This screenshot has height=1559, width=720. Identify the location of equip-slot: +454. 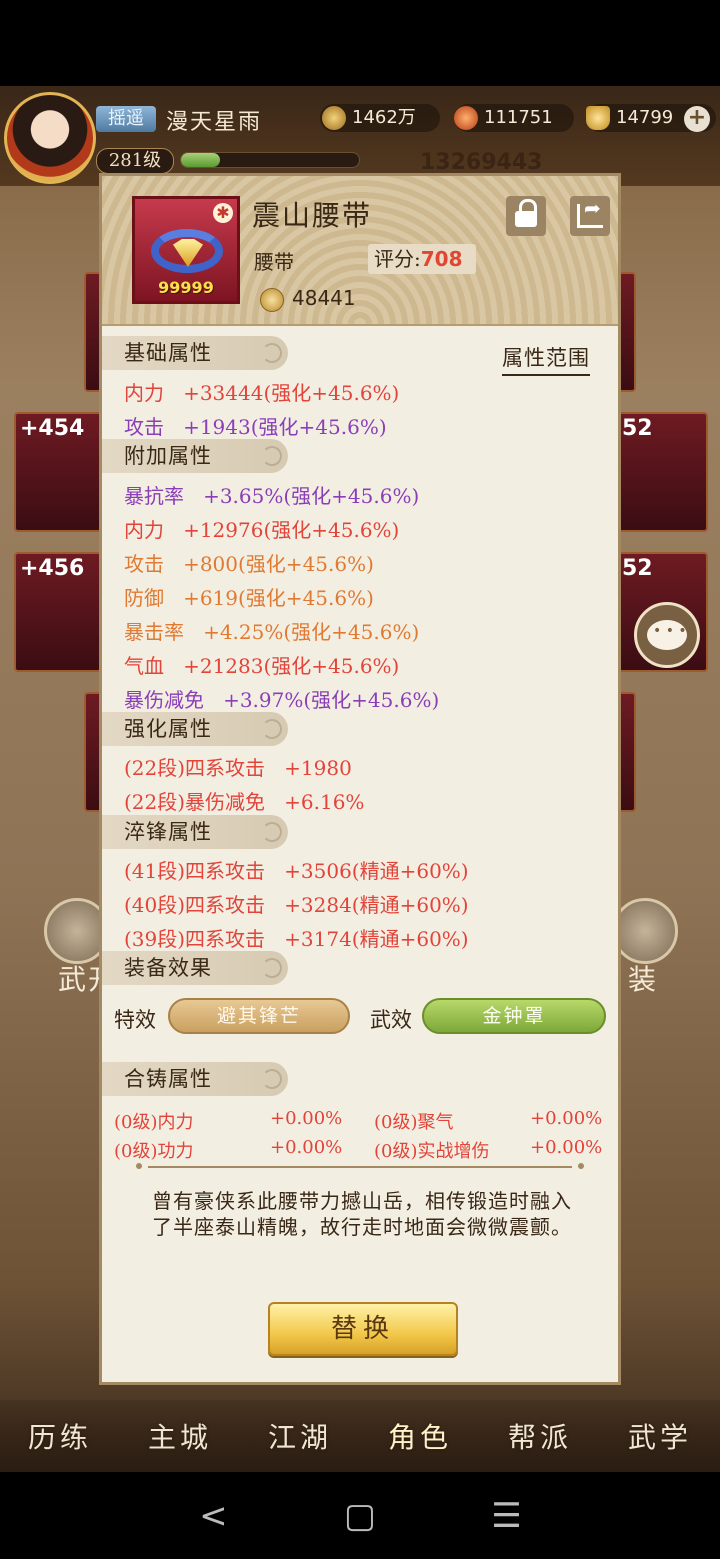
(58, 472).